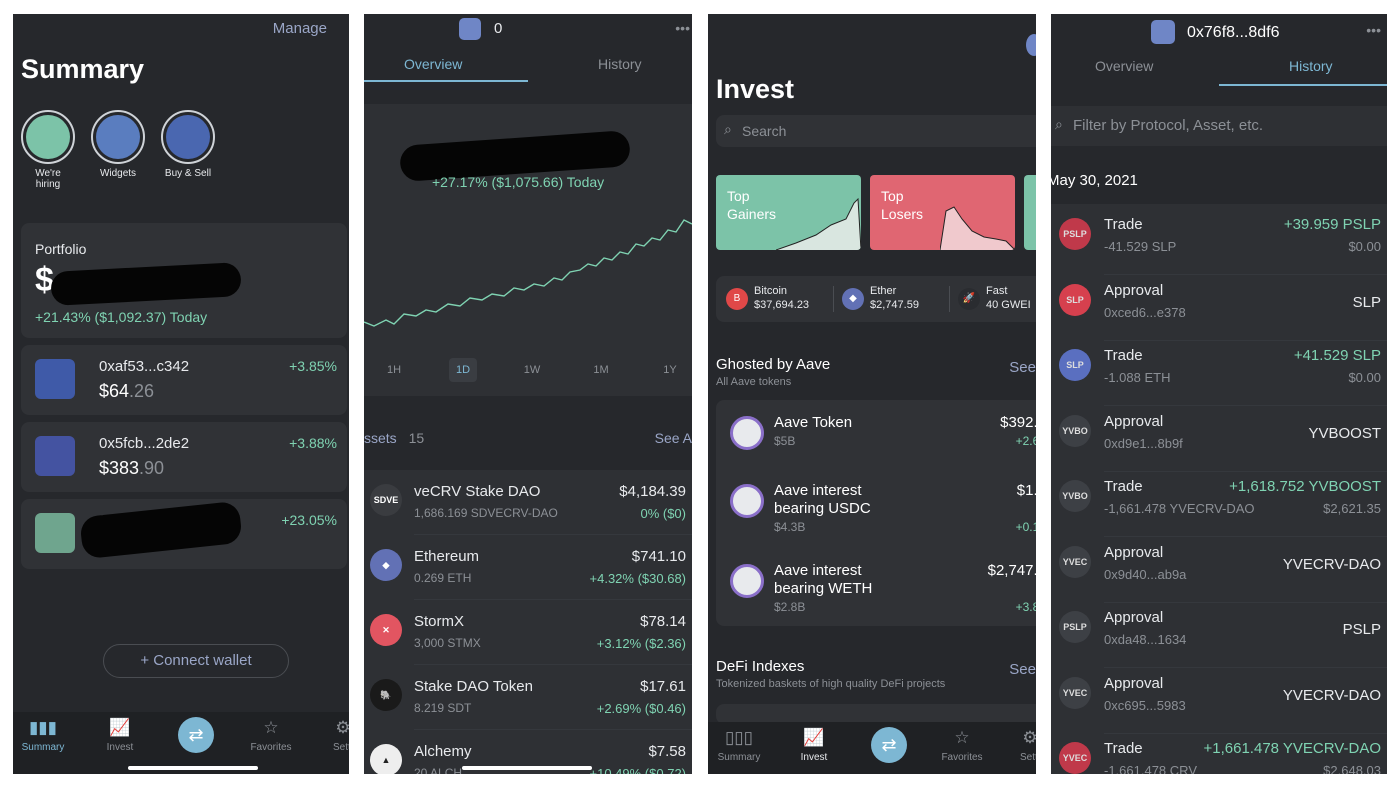 Image resolution: width=1400 pixels, height=788 pixels. What do you see at coordinates (1075, 430) in the screenshot?
I see `history-icon: YVBO` at bounding box center [1075, 430].